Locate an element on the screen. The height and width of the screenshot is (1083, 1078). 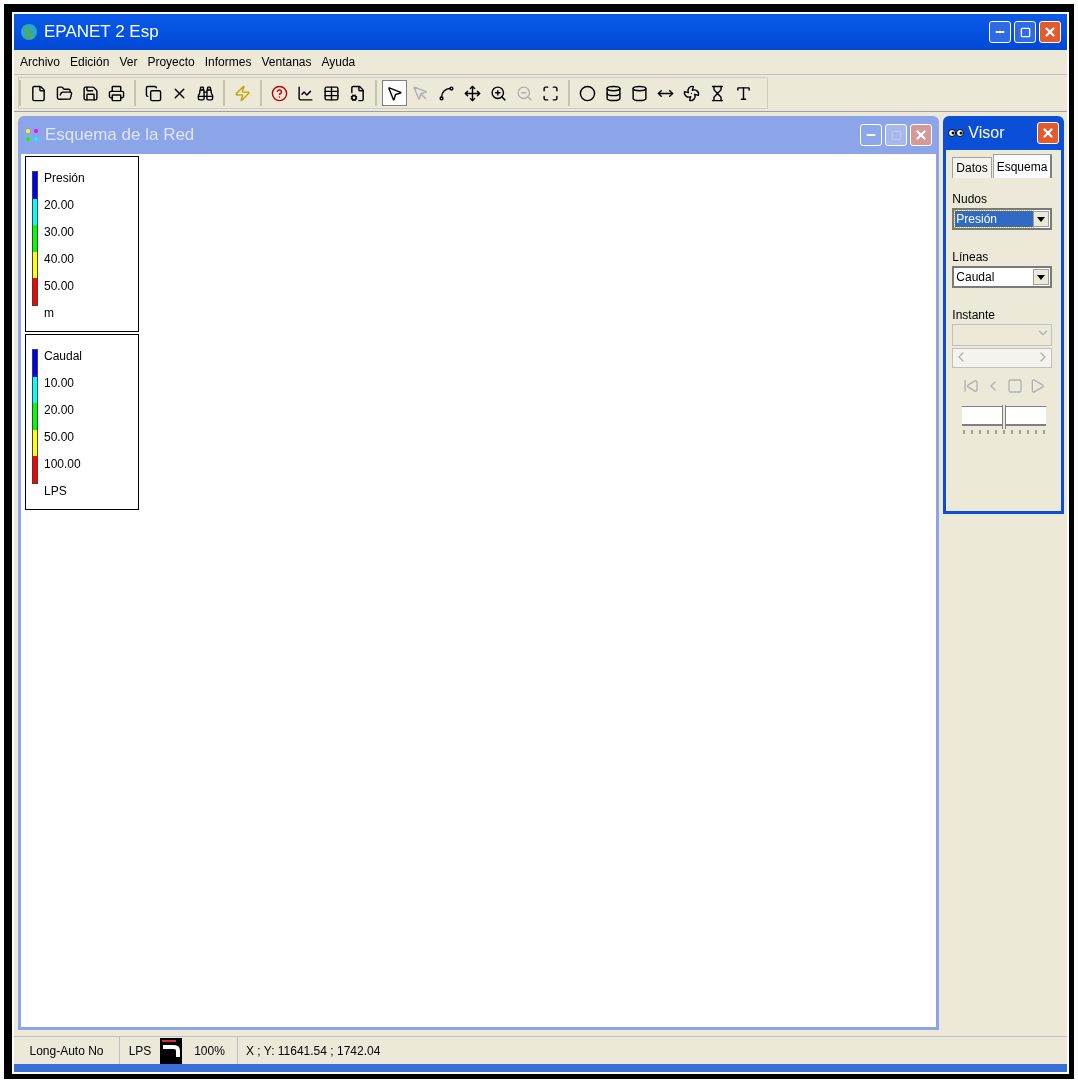
field-label: Nudos is located at coordinates (970, 199).